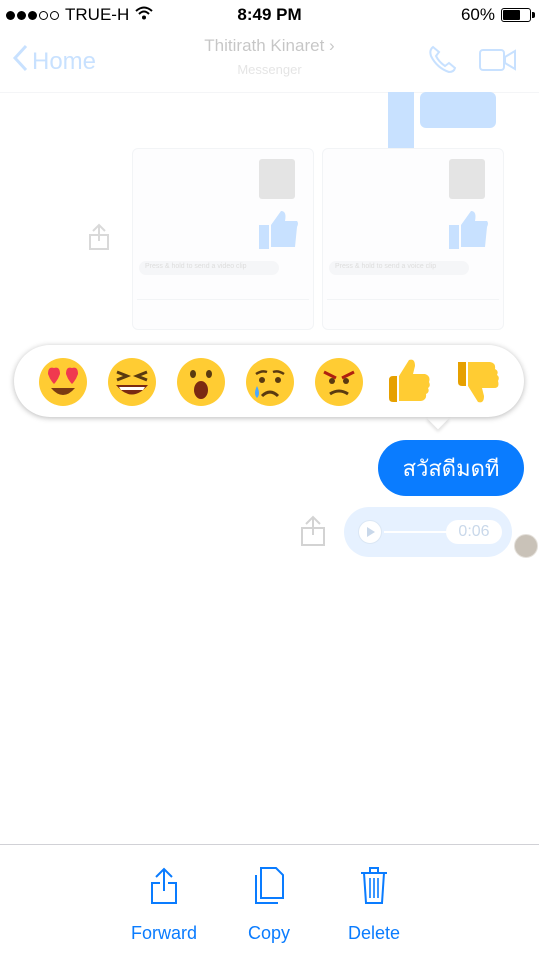  Describe the element at coordinates (209, 268) in the screenshot. I see `hint-pill: Press & hold to send a video clip` at that location.